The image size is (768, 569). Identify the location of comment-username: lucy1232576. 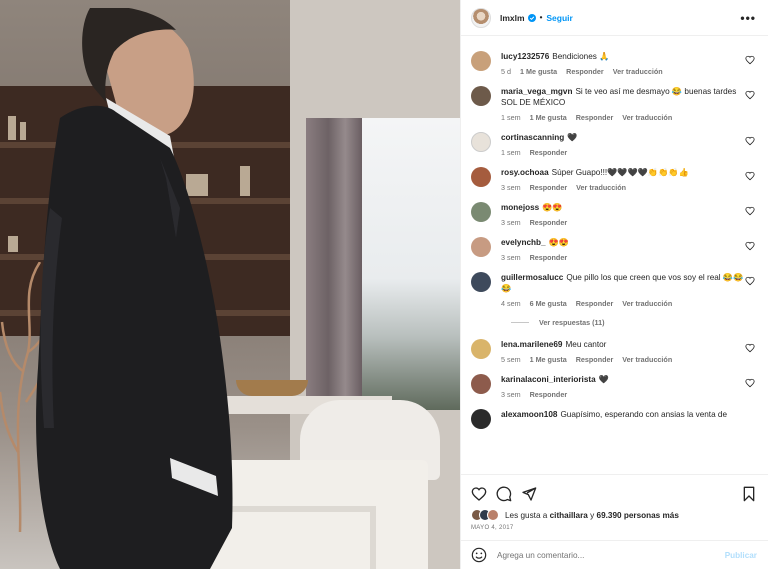
(525, 56).